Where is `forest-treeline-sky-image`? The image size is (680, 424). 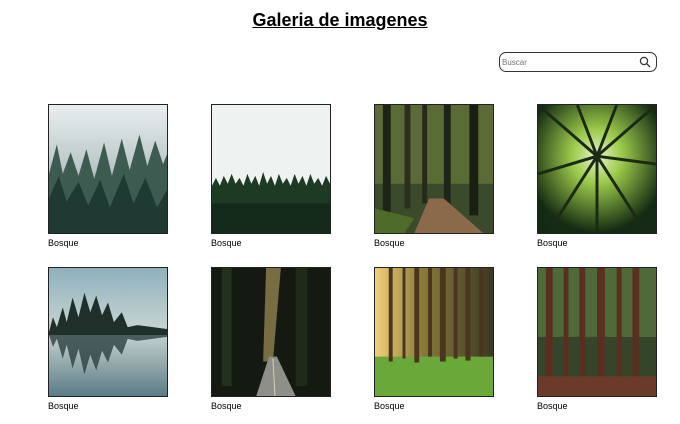
forest-treeline-sky-image is located at coordinates (271, 169).